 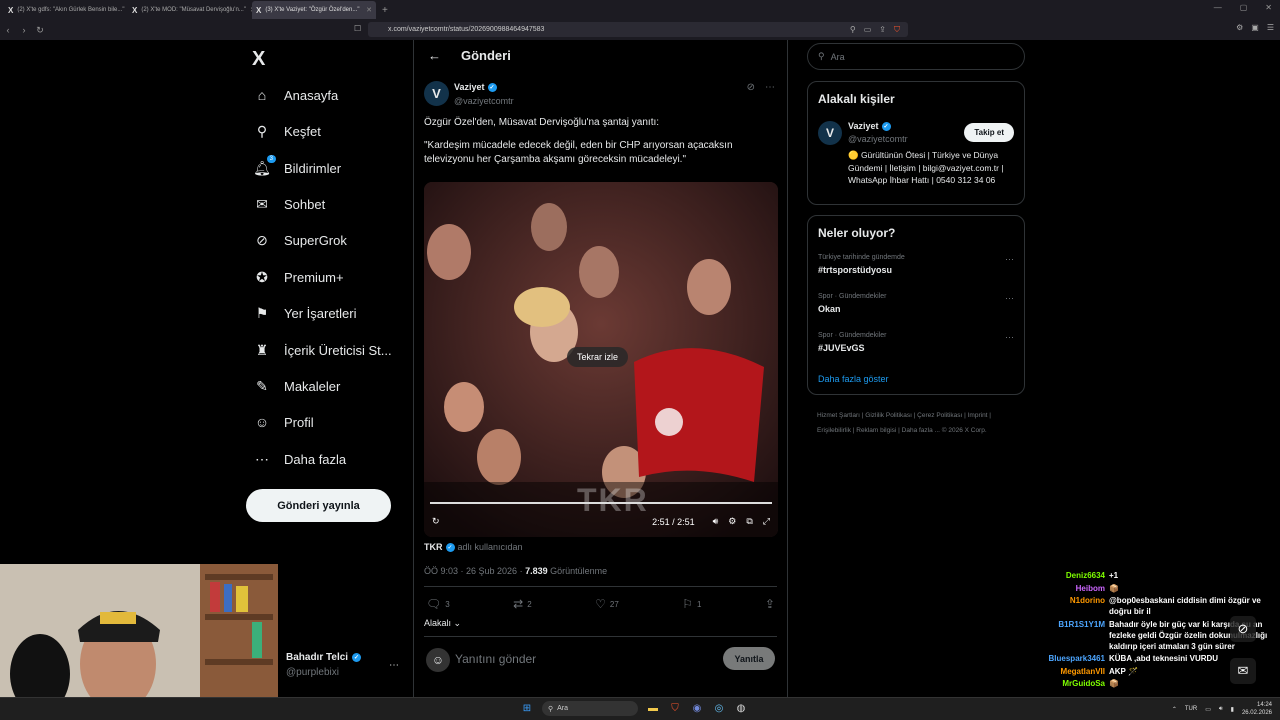 What do you see at coordinates (741, 709) in the screenshot?
I see `obs-icon: ◍` at bounding box center [741, 709].